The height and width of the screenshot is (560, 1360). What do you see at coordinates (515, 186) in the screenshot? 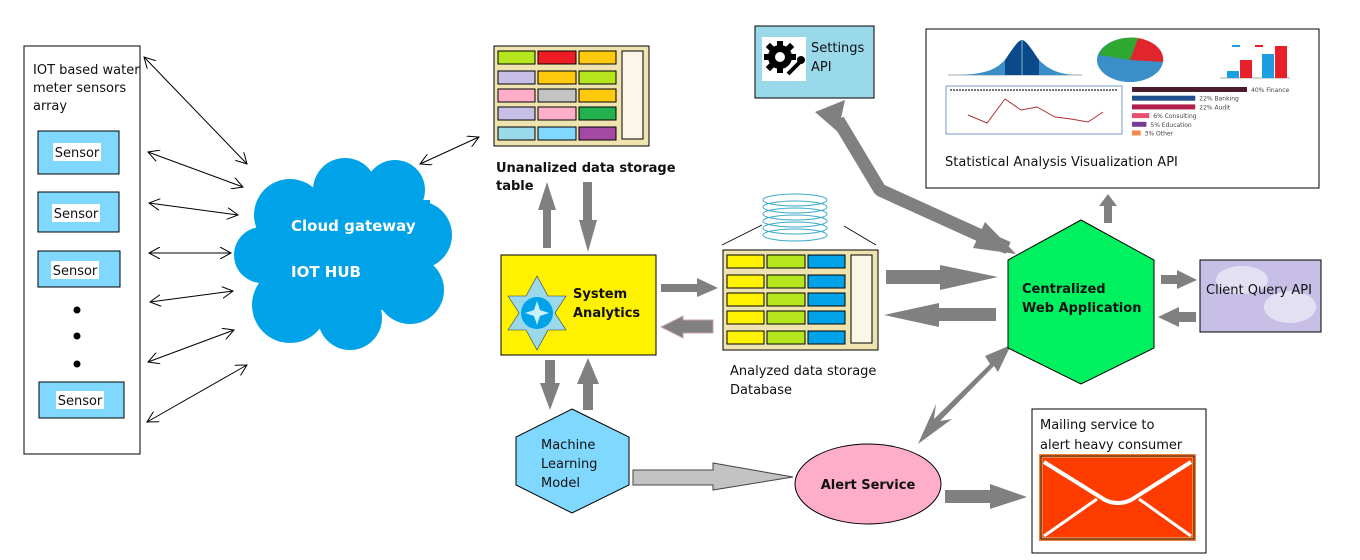
I see `unanalyzed-storage-label-line-2: table` at bounding box center [515, 186].